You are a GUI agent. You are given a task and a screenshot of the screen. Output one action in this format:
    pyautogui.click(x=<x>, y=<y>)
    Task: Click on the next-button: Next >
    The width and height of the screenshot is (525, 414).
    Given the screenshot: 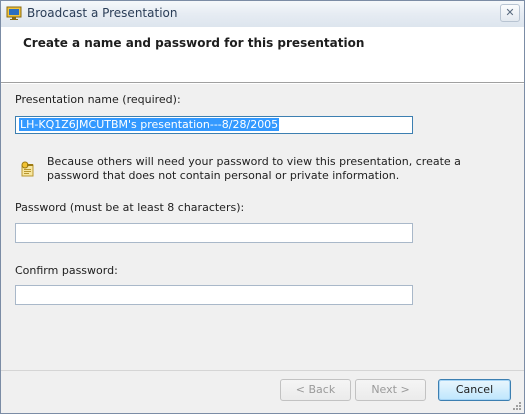 What is the action you would take?
    pyautogui.click(x=390, y=390)
    